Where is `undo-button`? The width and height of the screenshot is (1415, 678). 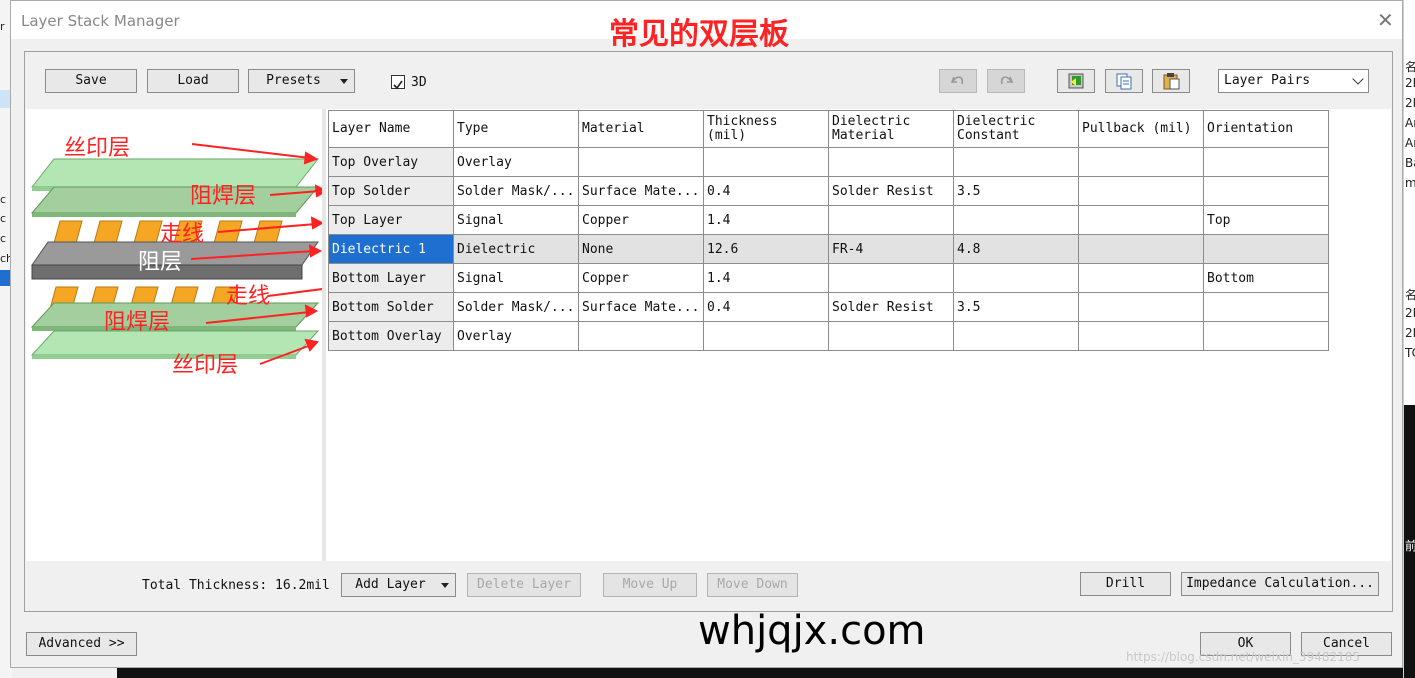 undo-button is located at coordinates (958, 81).